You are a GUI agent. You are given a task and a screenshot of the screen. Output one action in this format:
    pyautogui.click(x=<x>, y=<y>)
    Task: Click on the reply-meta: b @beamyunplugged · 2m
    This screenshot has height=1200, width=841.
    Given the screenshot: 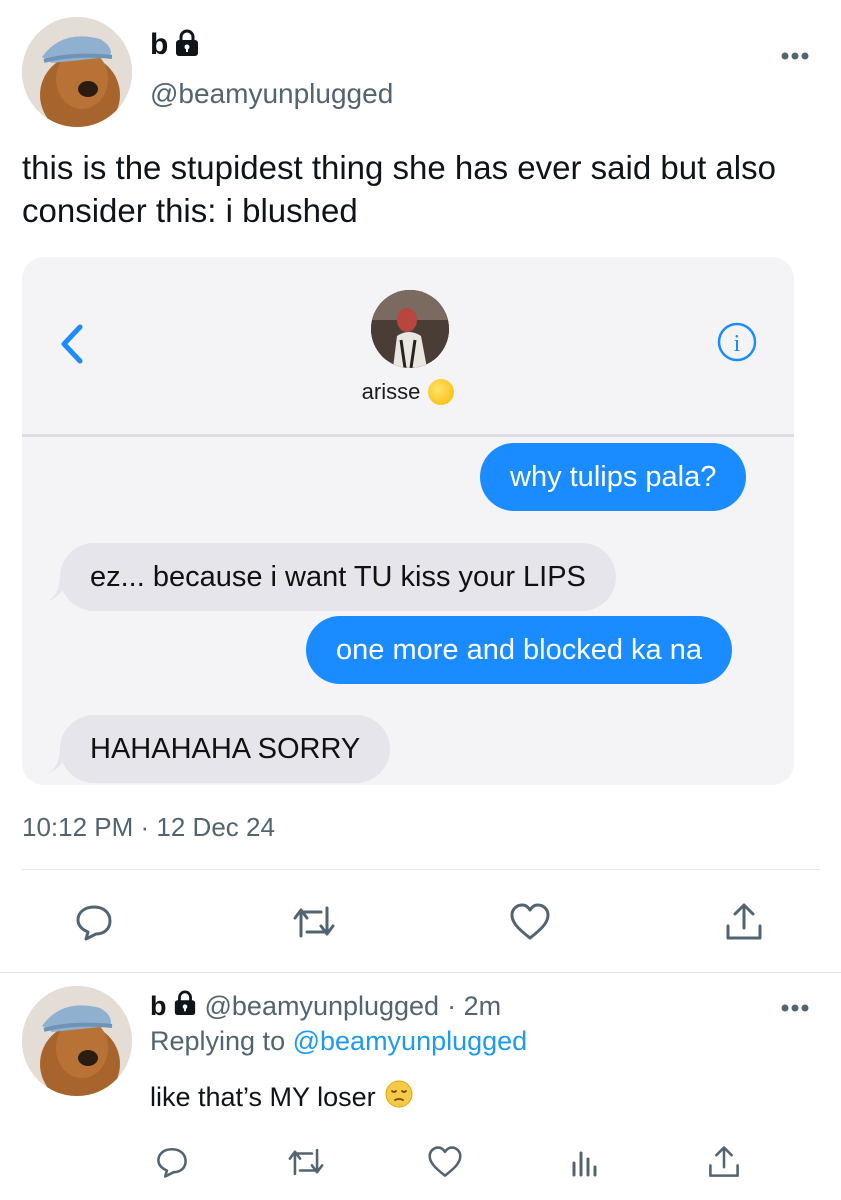 What is the action you would take?
    pyautogui.click(x=325, y=1006)
    